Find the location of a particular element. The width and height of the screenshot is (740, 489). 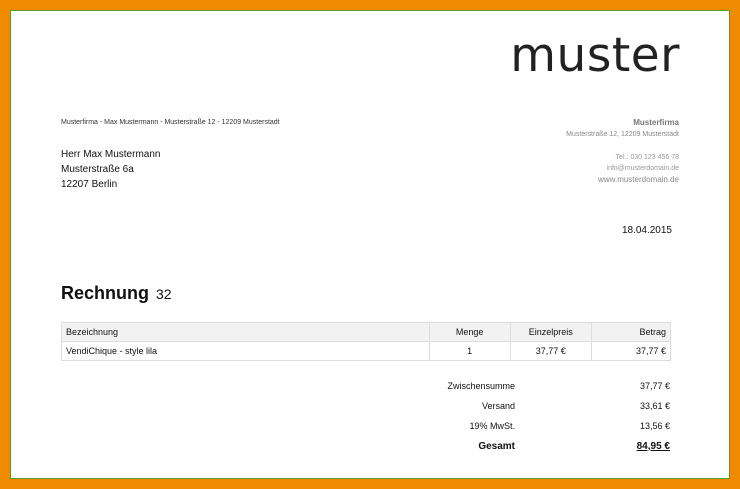

invoice-number: 32 is located at coordinates (164, 294).